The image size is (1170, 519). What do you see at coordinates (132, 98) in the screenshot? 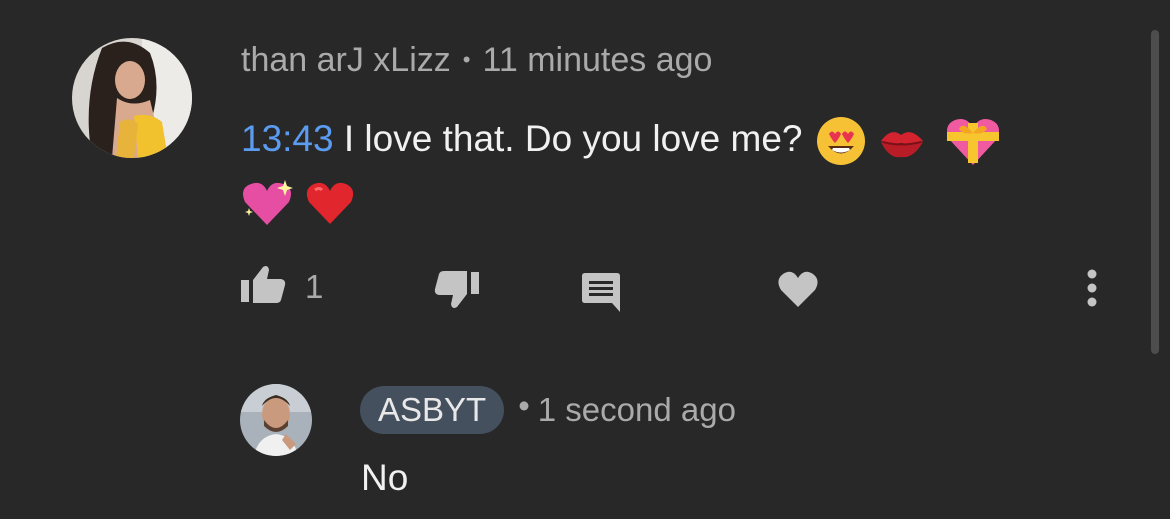
I see `commenter-avatar` at bounding box center [132, 98].